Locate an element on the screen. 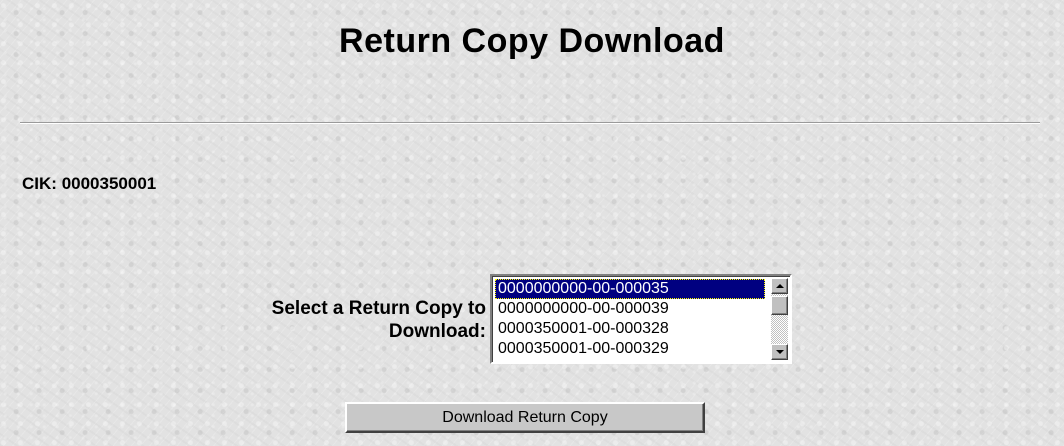  scrollbar-thumb is located at coordinates (779, 305).